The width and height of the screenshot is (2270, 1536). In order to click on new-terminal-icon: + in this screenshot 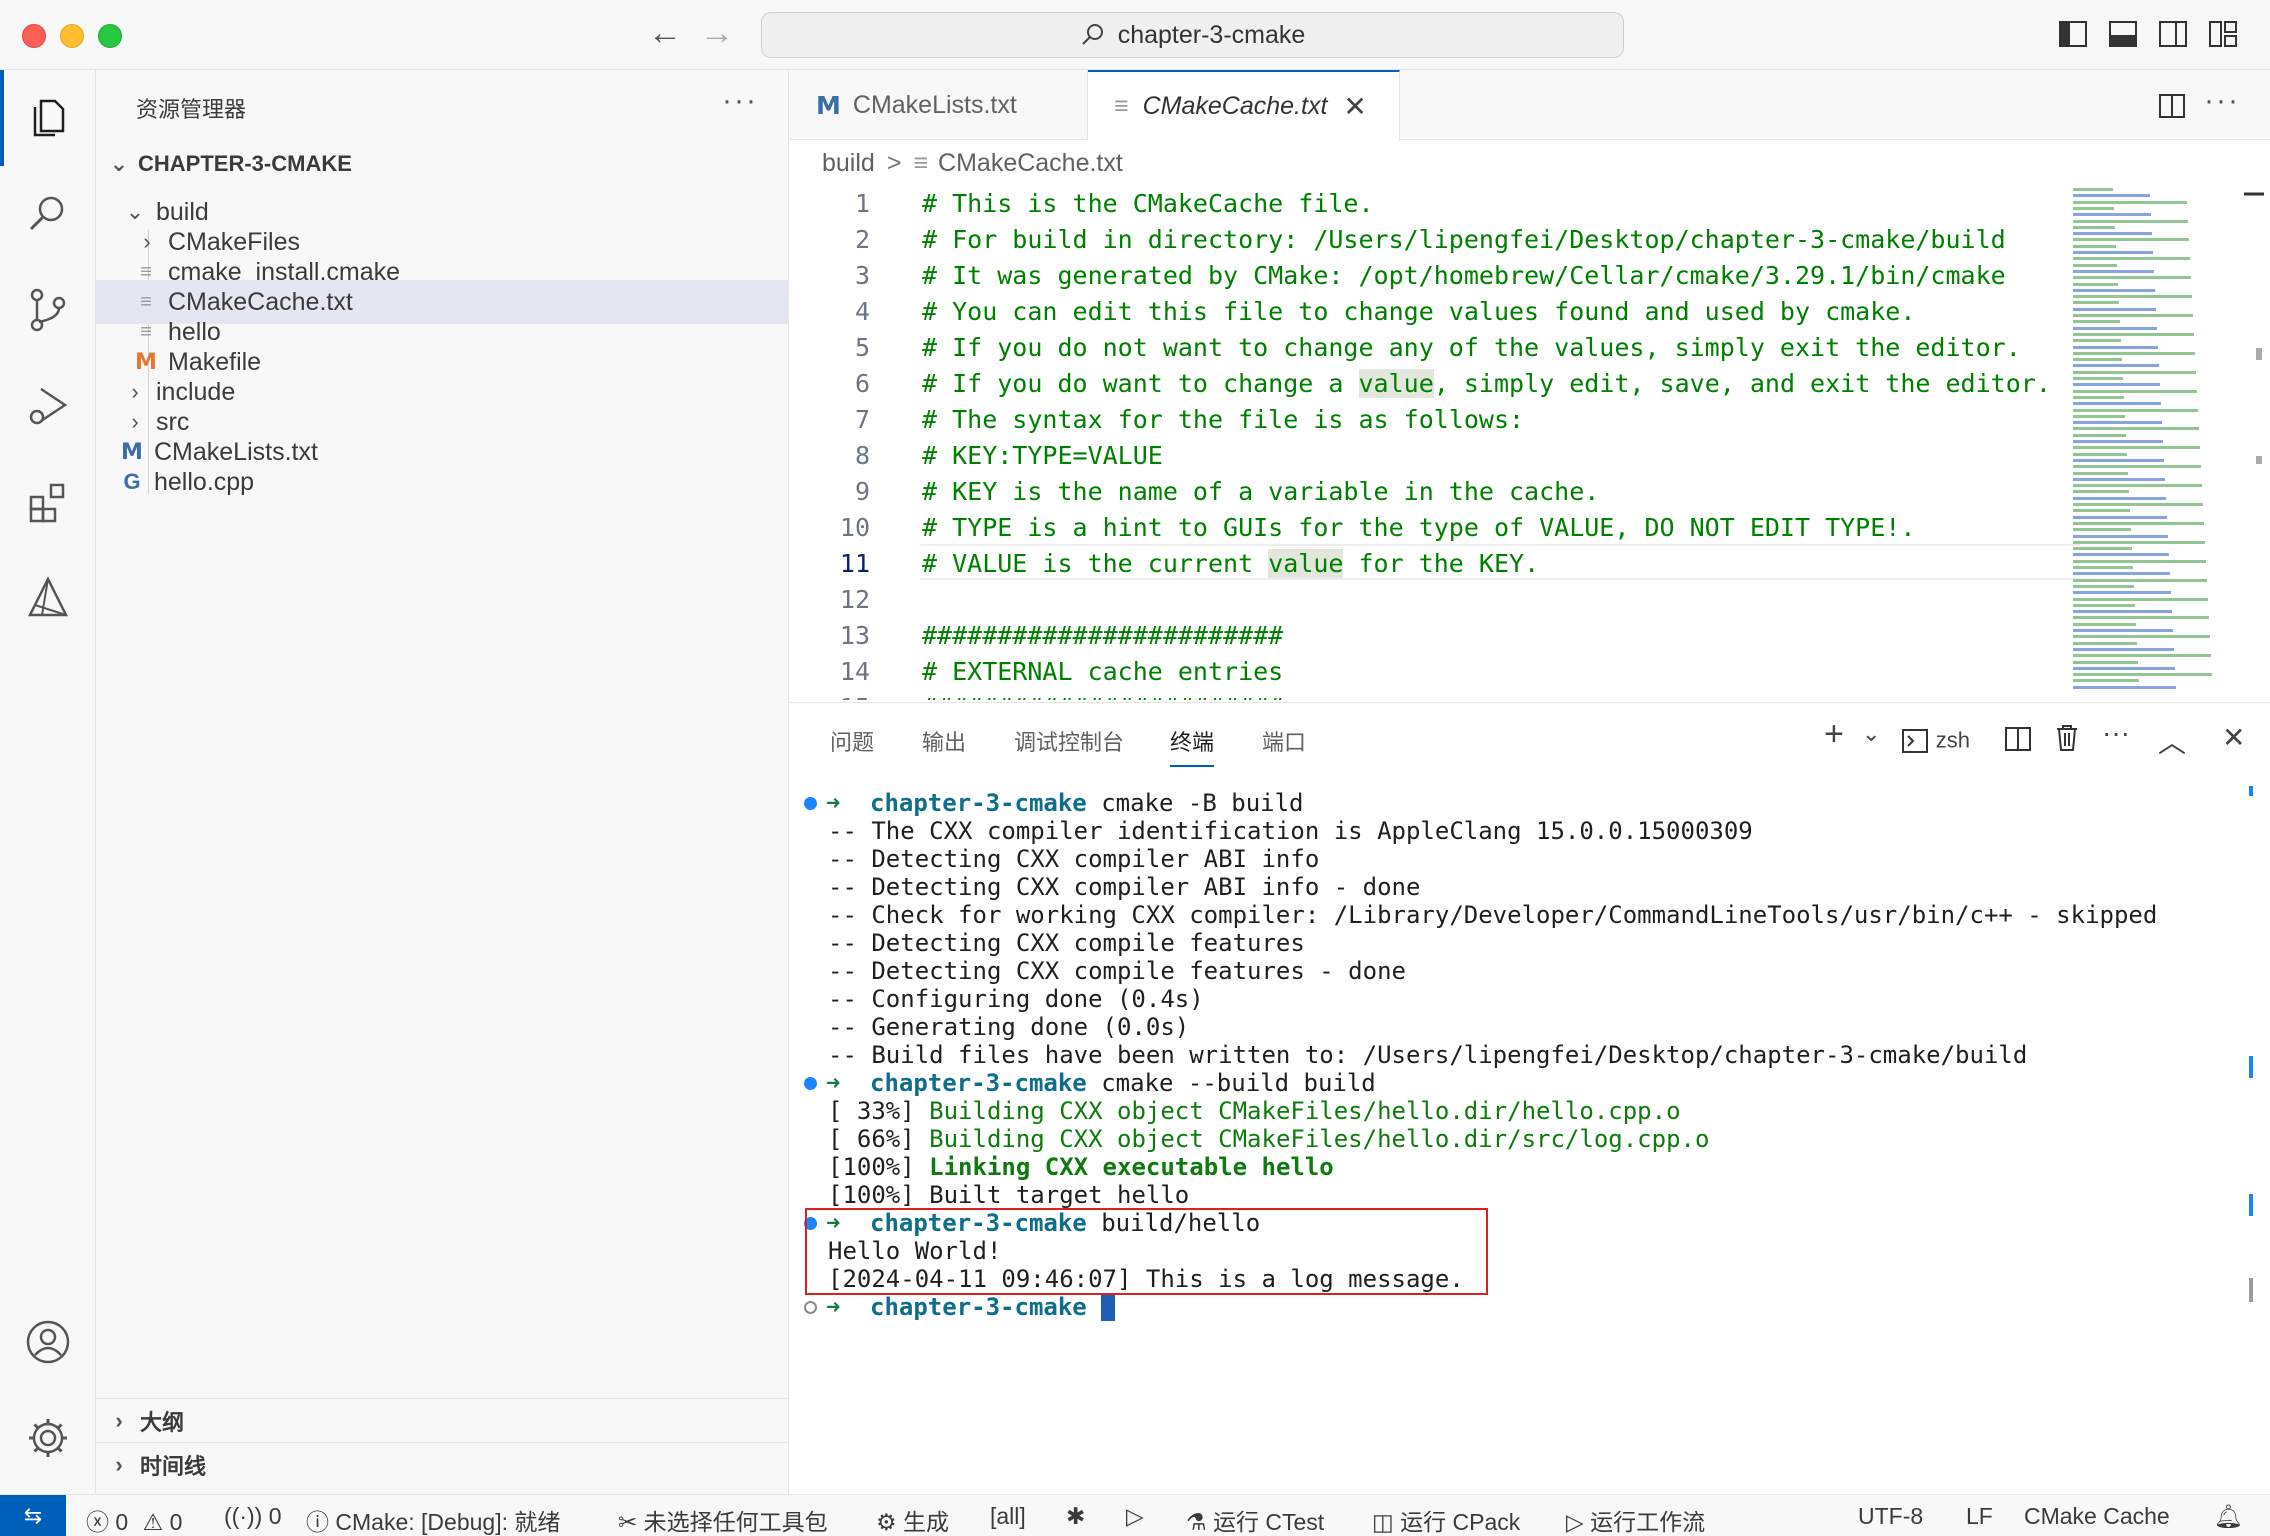, I will do `click(1834, 734)`.